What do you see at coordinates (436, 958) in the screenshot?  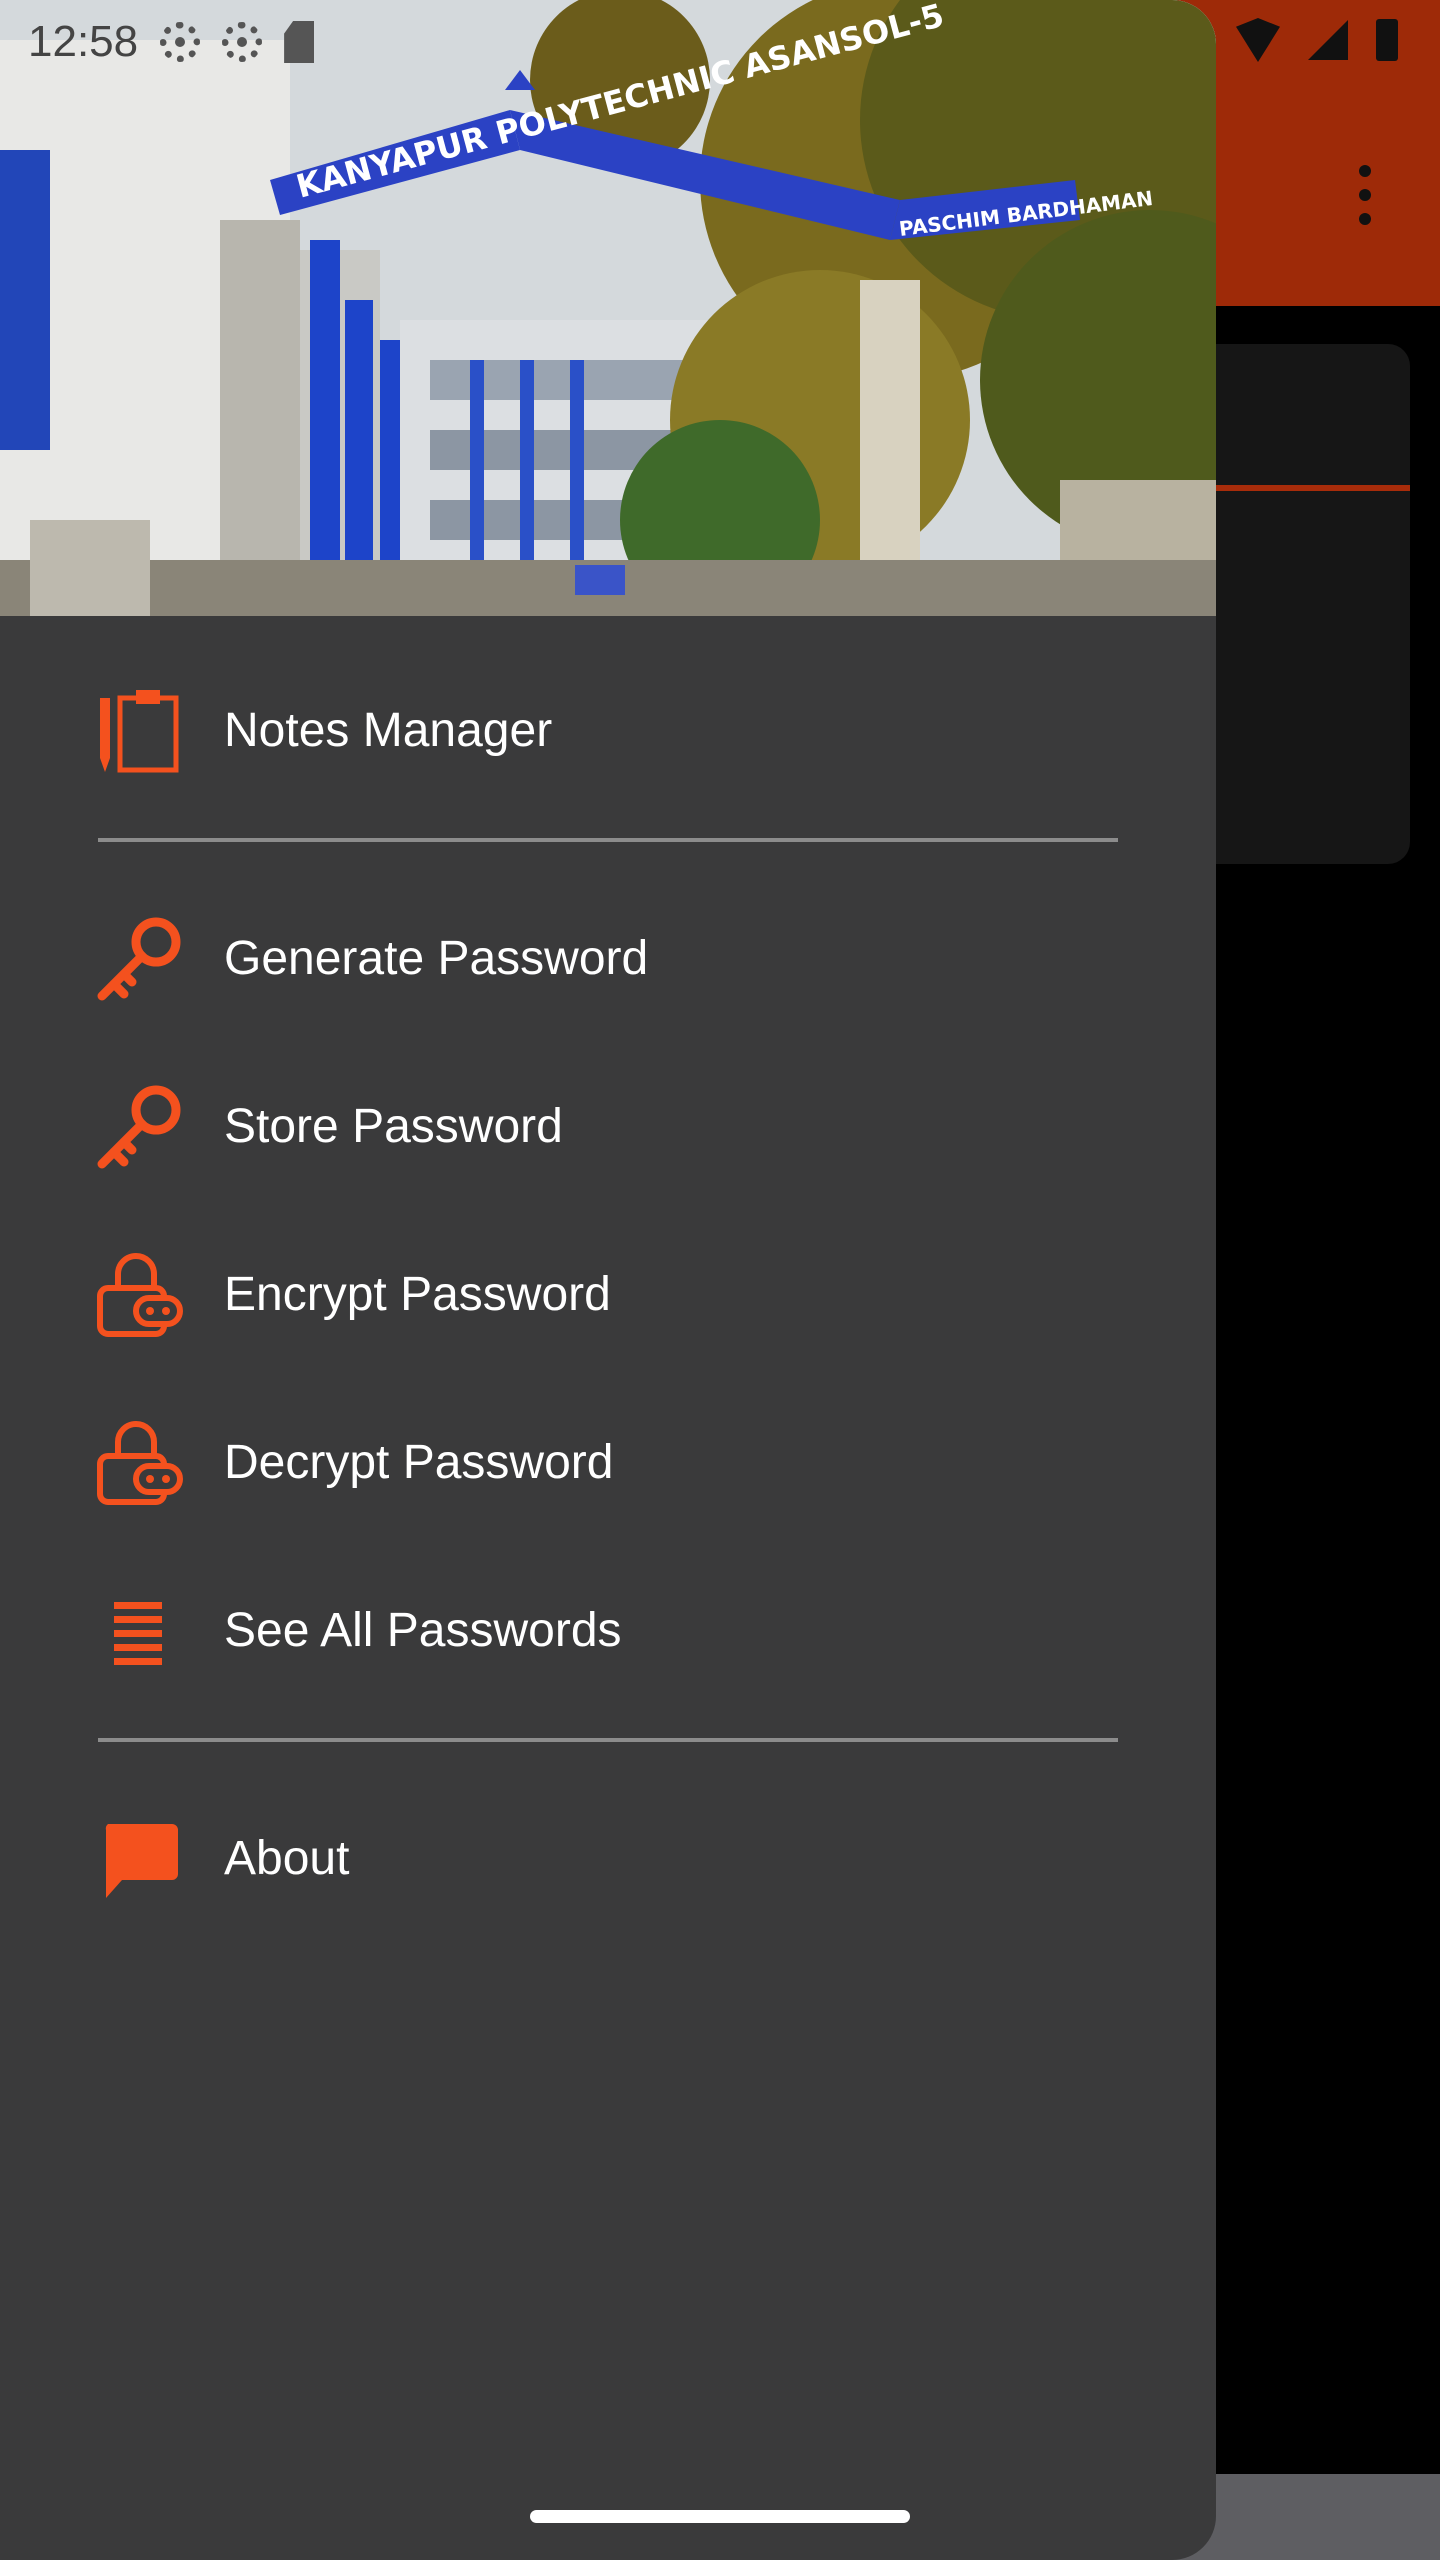 I see `menu-item-label: Generate Password` at bounding box center [436, 958].